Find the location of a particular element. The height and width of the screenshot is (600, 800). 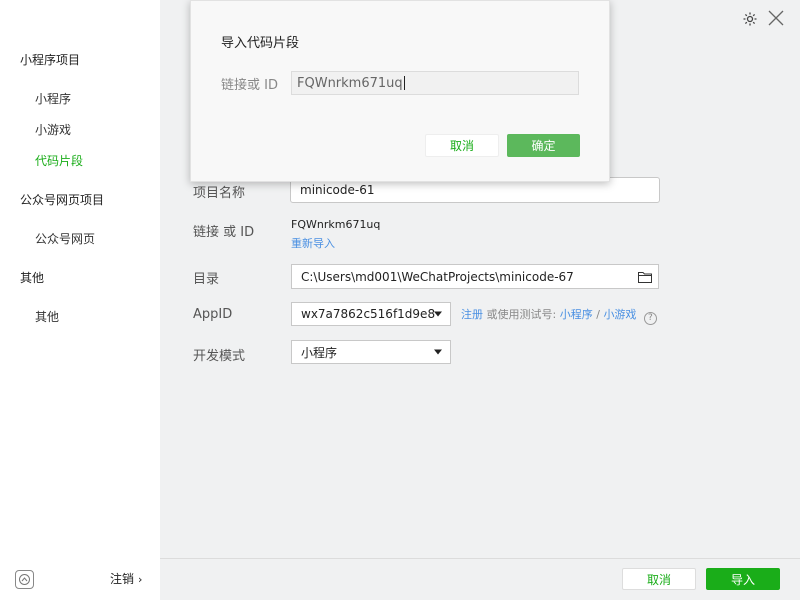

close-icon is located at coordinates (776, 18).